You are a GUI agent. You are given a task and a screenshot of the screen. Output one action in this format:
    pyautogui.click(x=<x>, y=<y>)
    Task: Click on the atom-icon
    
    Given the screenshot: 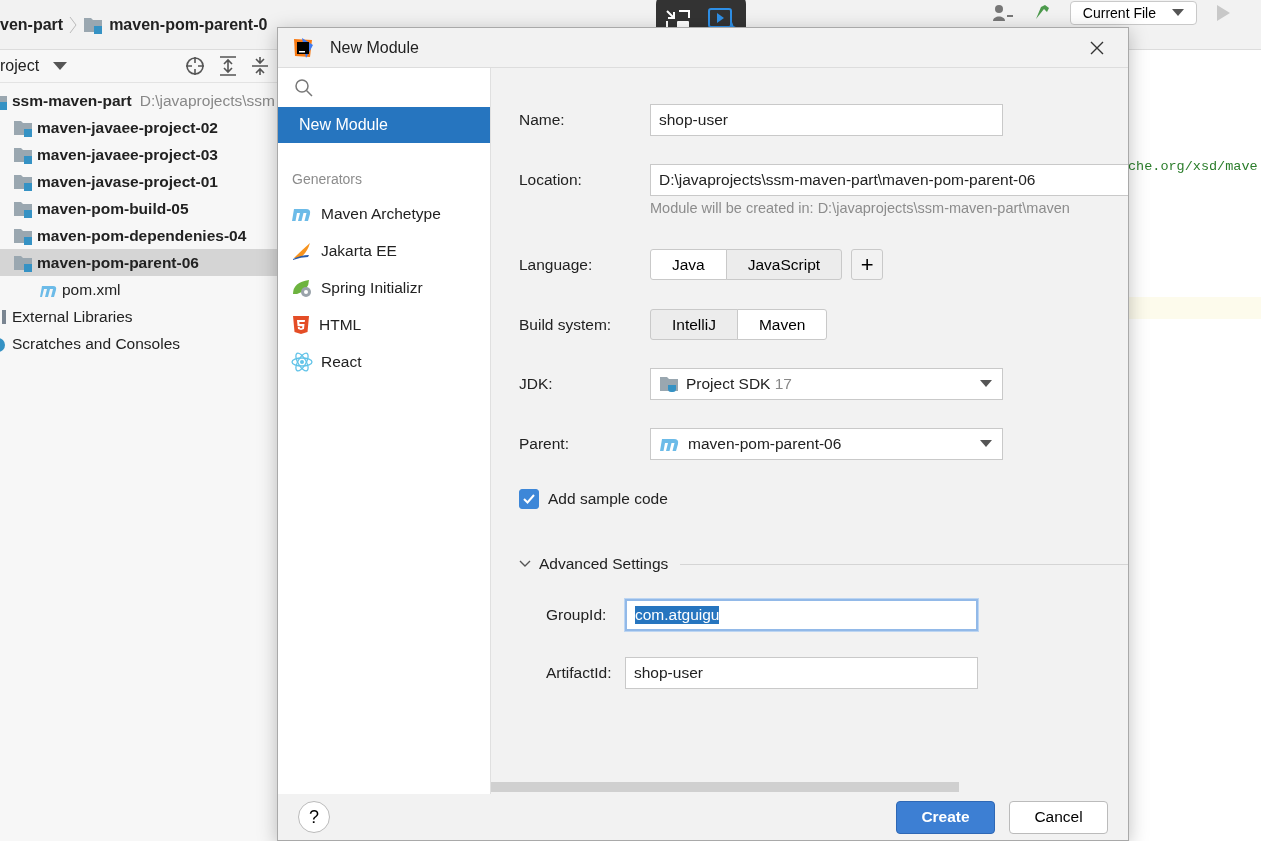 What is the action you would take?
    pyautogui.click(x=302, y=361)
    